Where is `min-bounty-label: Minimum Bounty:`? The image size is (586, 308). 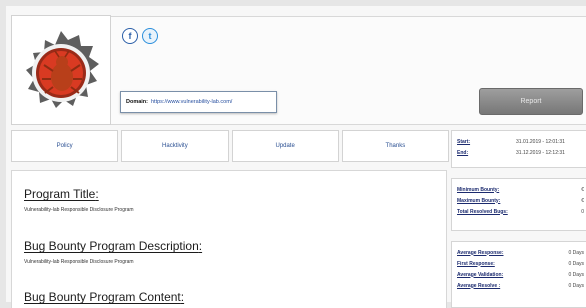
min-bounty-label: Minimum Bounty: is located at coordinates (478, 189).